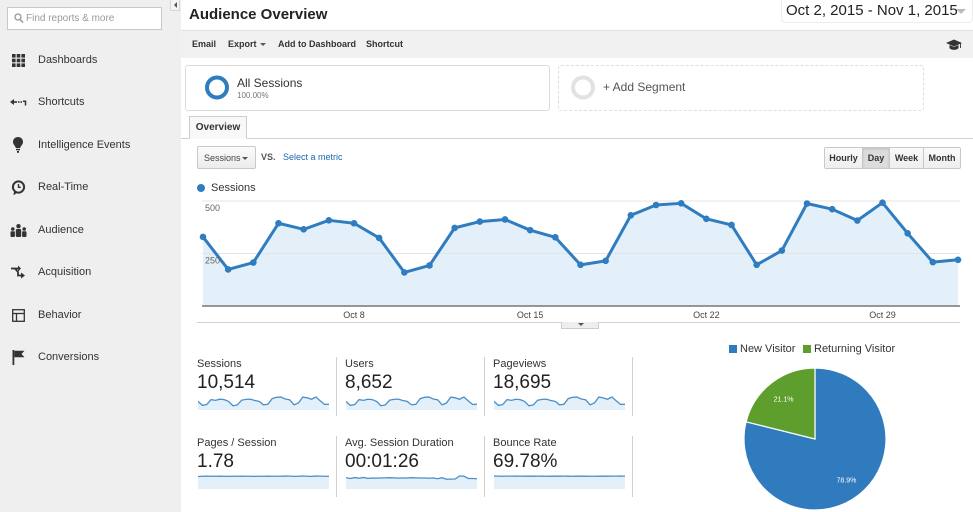 The width and height of the screenshot is (973, 512). Describe the element at coordinates (253, 95) in the screenshot. I see `segment-percent: 100.00%` at that location.